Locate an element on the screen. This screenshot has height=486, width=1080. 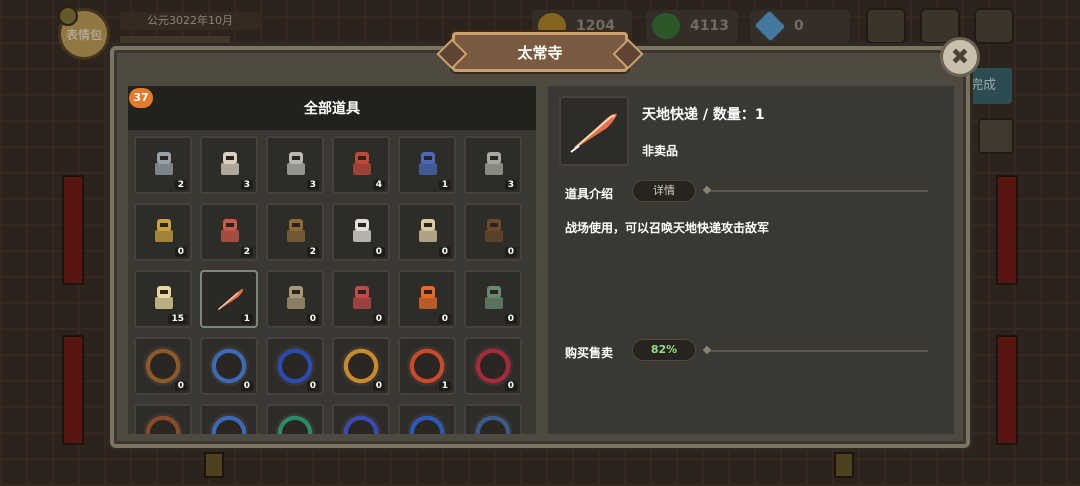
intro-divider is located at coordinates (818, 191).